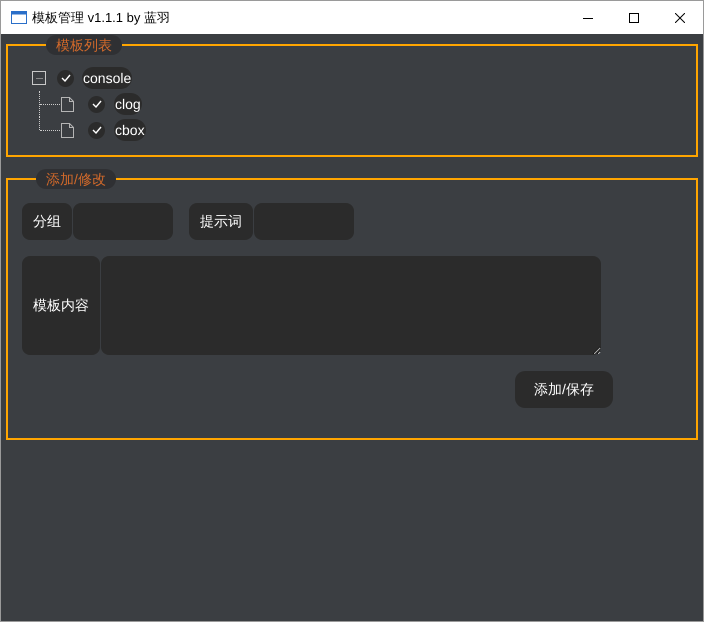 The image size is (704, 622). I want to click on window-title: 模板管理 v1.1.1 by 蓝羽, so click(101, 17).